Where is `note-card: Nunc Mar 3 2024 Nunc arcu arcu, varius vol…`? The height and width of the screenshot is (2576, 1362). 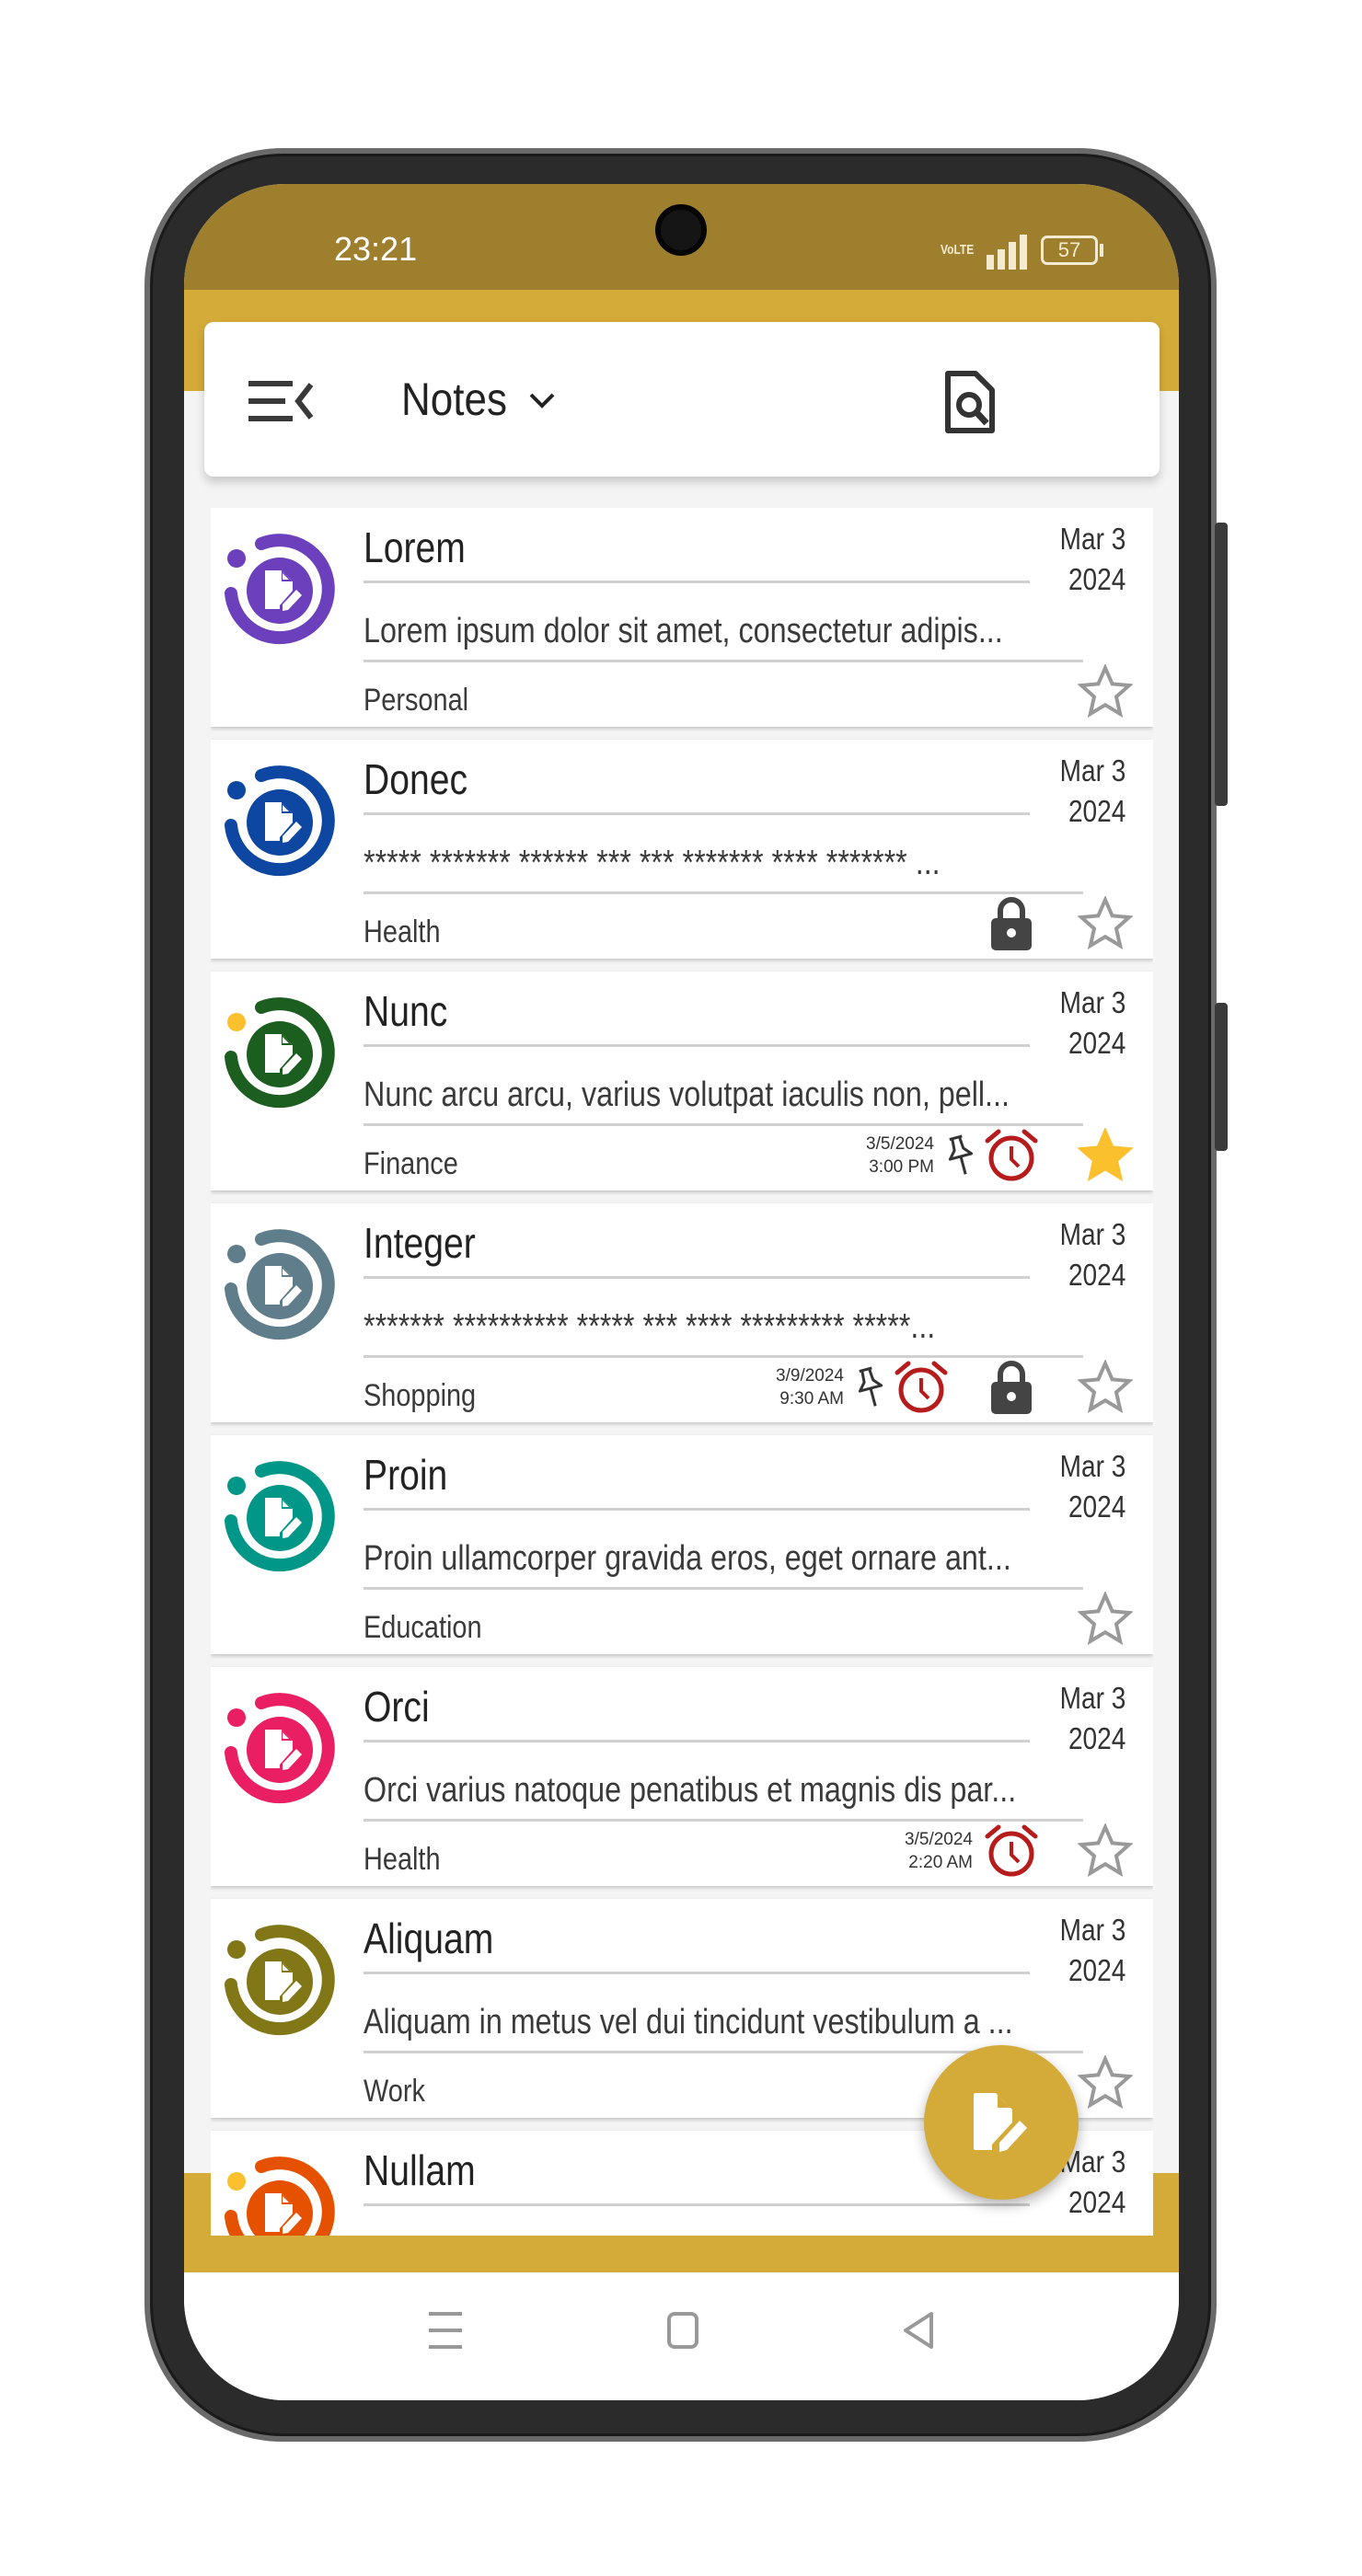
note-card: Nunc Mar 3 2024 Nunc arcu arcu, varius vol… is located at coordinates (682, 1081).